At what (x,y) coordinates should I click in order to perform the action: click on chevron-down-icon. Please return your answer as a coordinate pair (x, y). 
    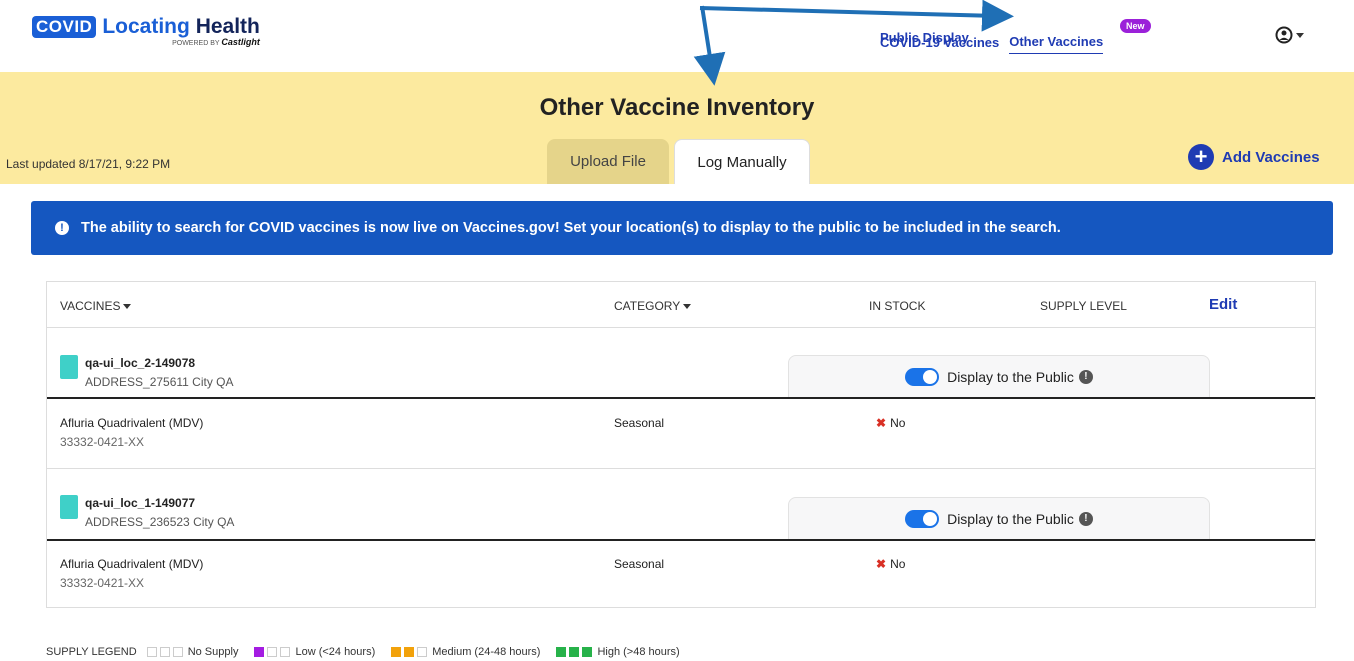
    Looking at the image, I should click on (1300, 35).